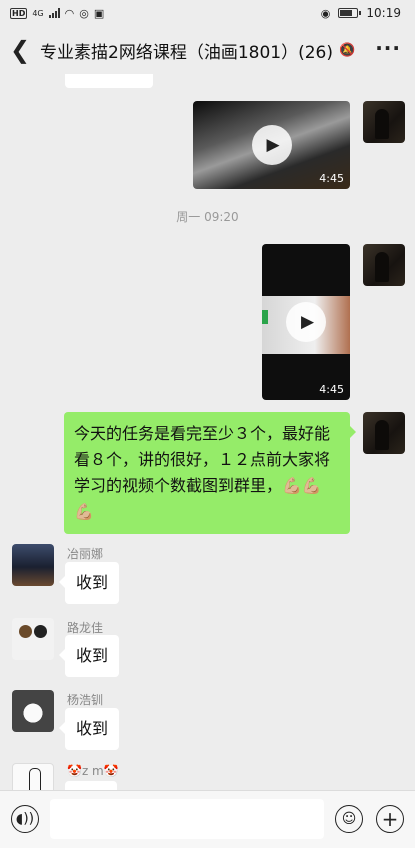  What do you see at coordinates (25, 819) in the screenshot?
I see `voice-icon: ◖))` at bounding box center [25, 819].